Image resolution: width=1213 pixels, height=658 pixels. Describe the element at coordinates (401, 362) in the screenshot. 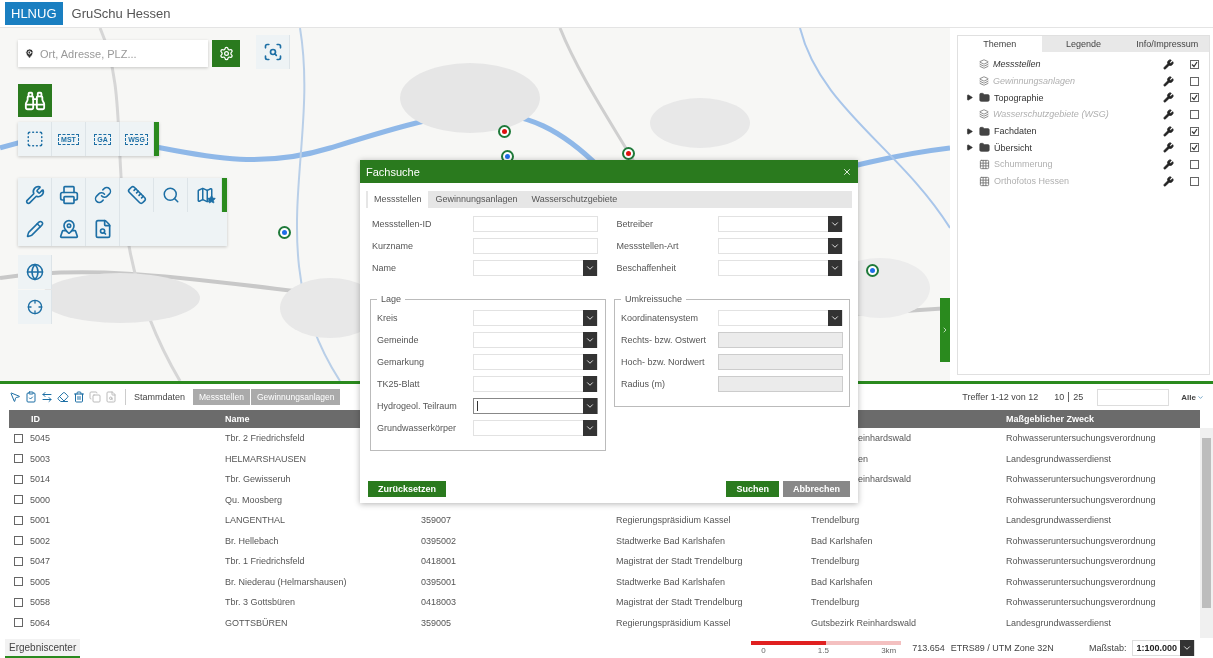

I see `field-label: Gemarkung` at that location.